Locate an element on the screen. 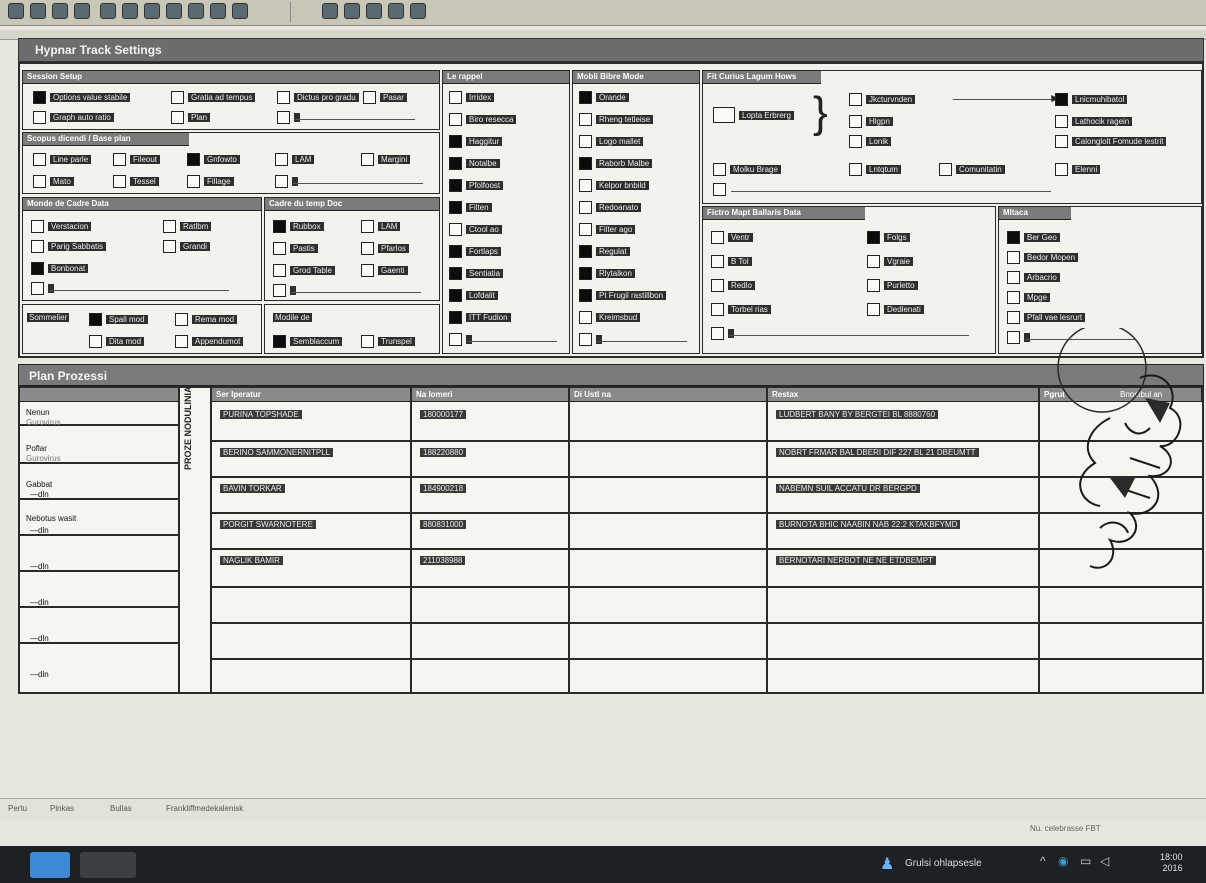  checkbox-option: Spall mod is located at coordinates (118, 319).